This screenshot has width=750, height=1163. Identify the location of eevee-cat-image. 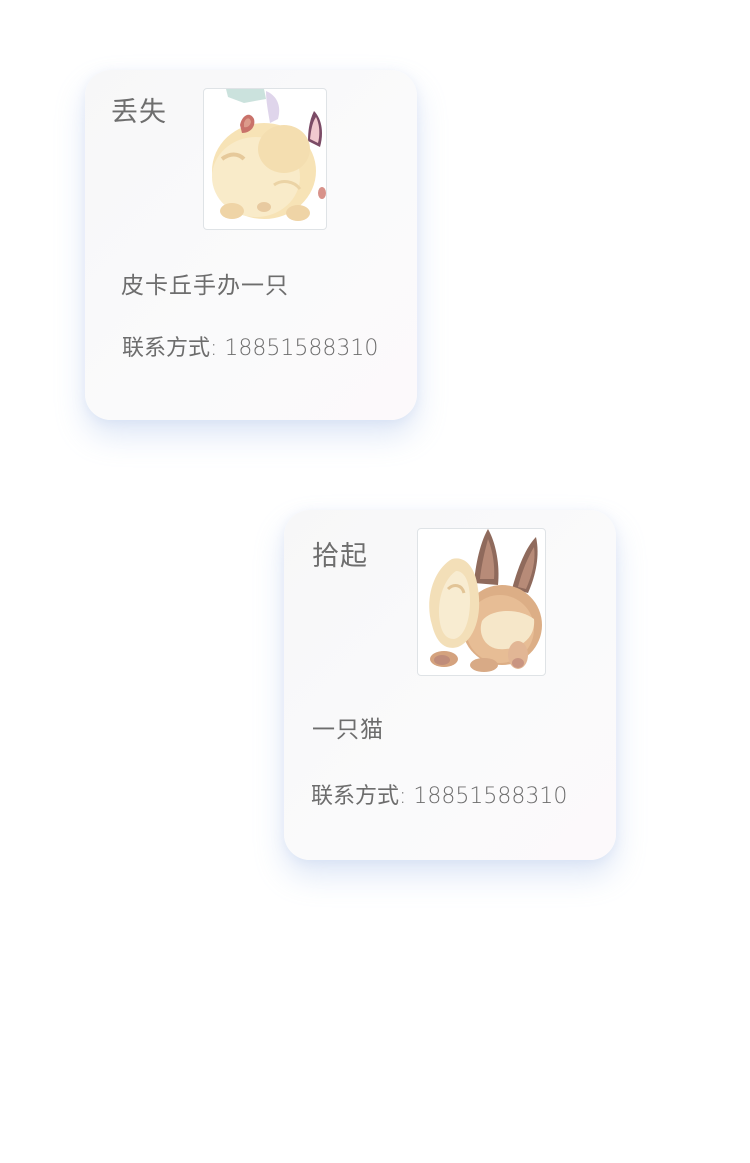
(481, 602).